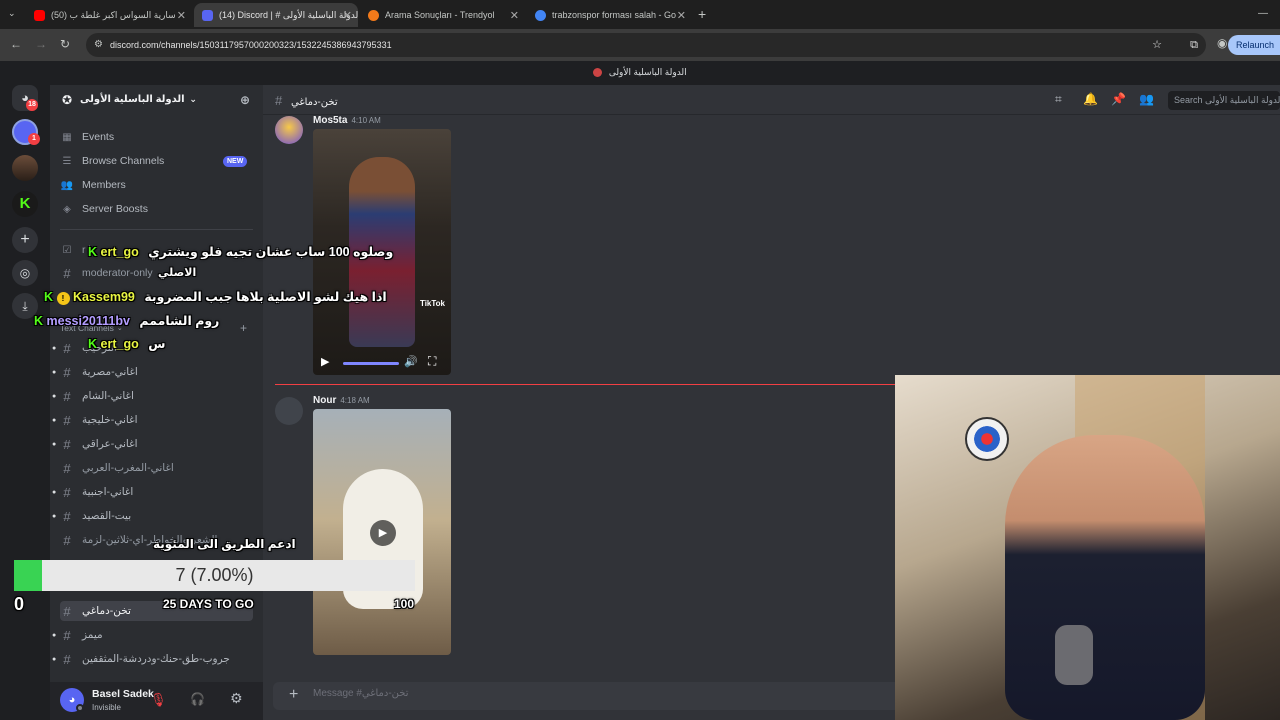 The width and height of the screenshot is (1280, 720). I want to click on new-badge: NEW, so click(235, 161).